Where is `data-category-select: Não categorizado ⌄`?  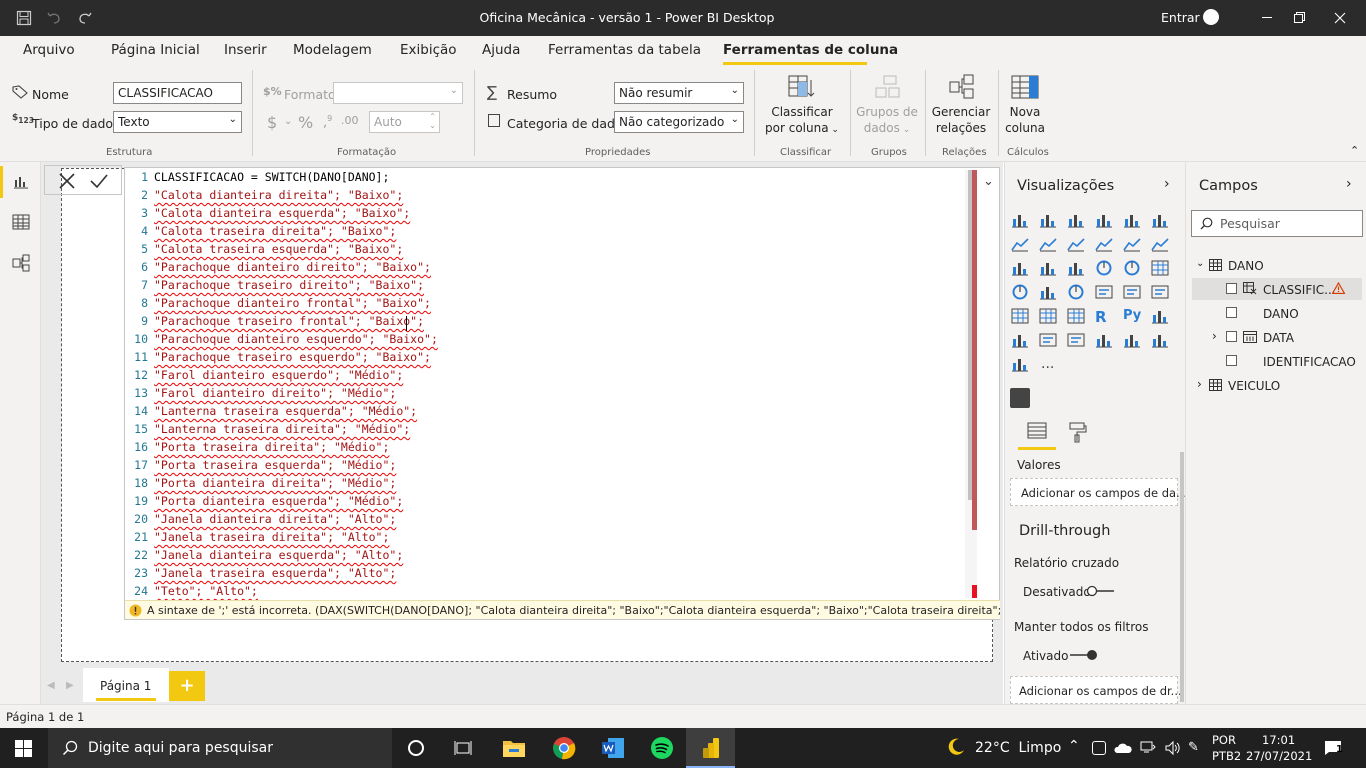 data-category-select: Não categorizado ⌄ is located at coordinates (679, 122).